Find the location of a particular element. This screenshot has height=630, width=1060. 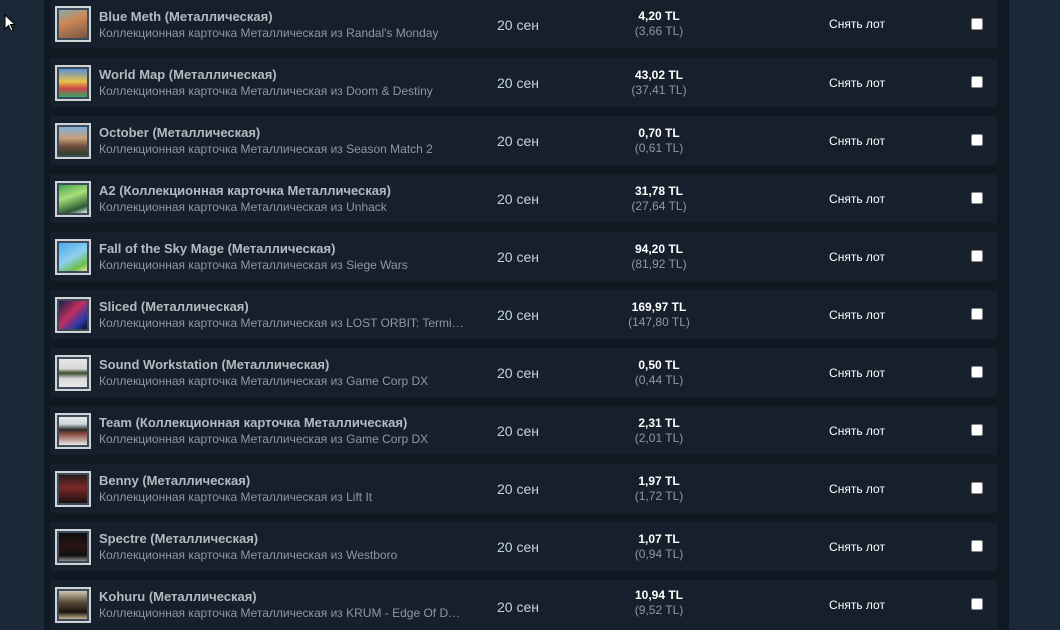

item-name-link: World Map (Металлическая) is located at coordinates (188, 74).